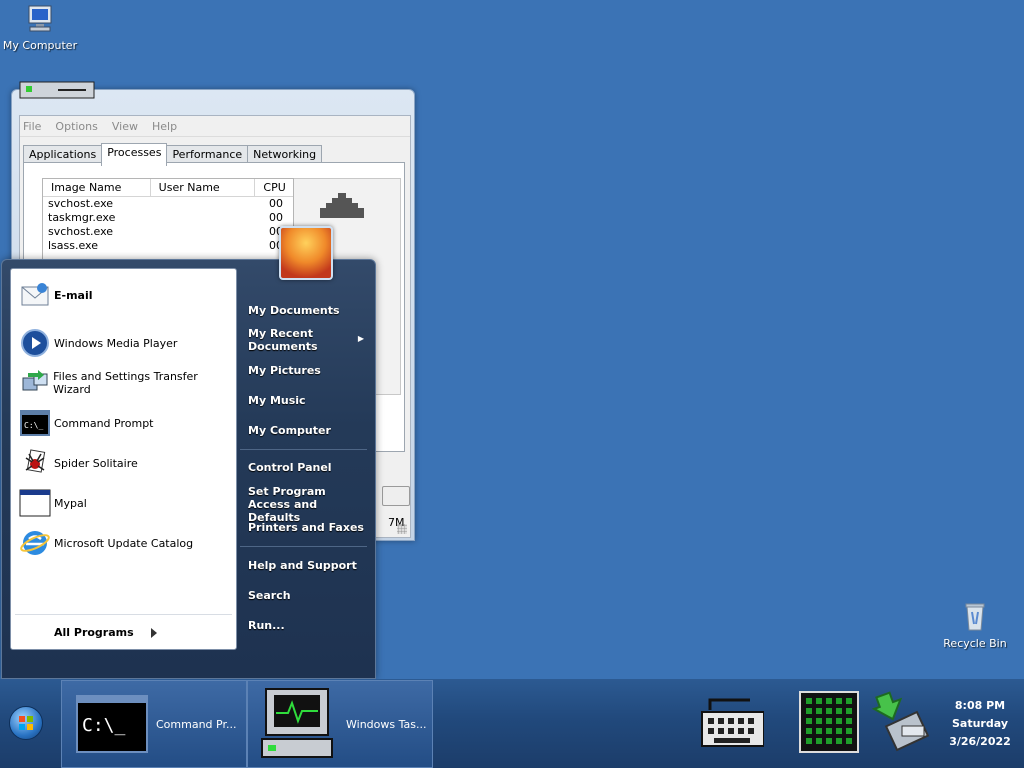 This screenshot has height=768, width=1024. What do you see at coordinates (168, 246) in the screenshot?
I see `process-row: lsass.exe 00` at bounding box center [168, 246].